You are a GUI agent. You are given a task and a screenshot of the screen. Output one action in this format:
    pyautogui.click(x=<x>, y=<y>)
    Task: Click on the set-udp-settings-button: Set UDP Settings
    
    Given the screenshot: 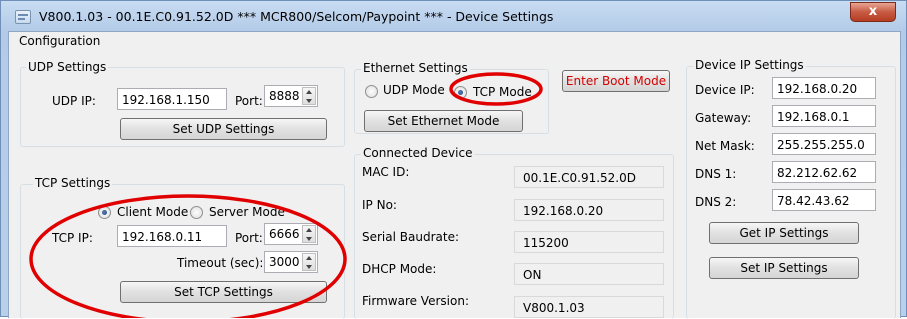 What is the action you would take?
    pyautogui.click(x=223, y=129)
    